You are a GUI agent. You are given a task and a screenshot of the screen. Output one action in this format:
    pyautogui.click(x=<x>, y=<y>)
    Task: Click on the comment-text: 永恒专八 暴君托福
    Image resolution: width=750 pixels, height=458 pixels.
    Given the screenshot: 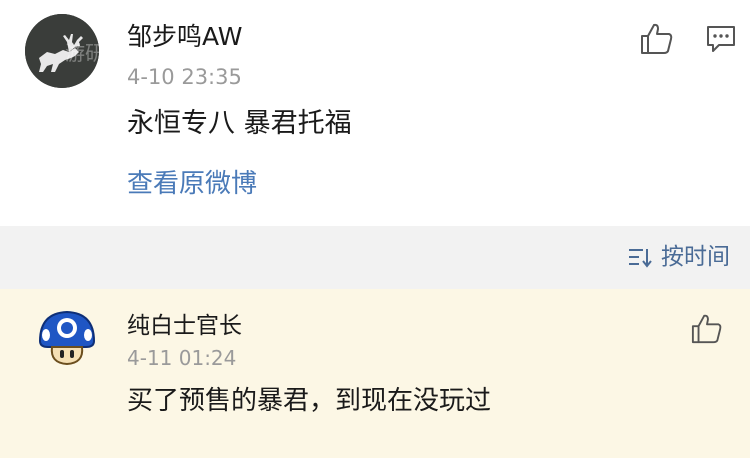 What is the action you would take?
    pyautogui.click(x=239, y=123)
    